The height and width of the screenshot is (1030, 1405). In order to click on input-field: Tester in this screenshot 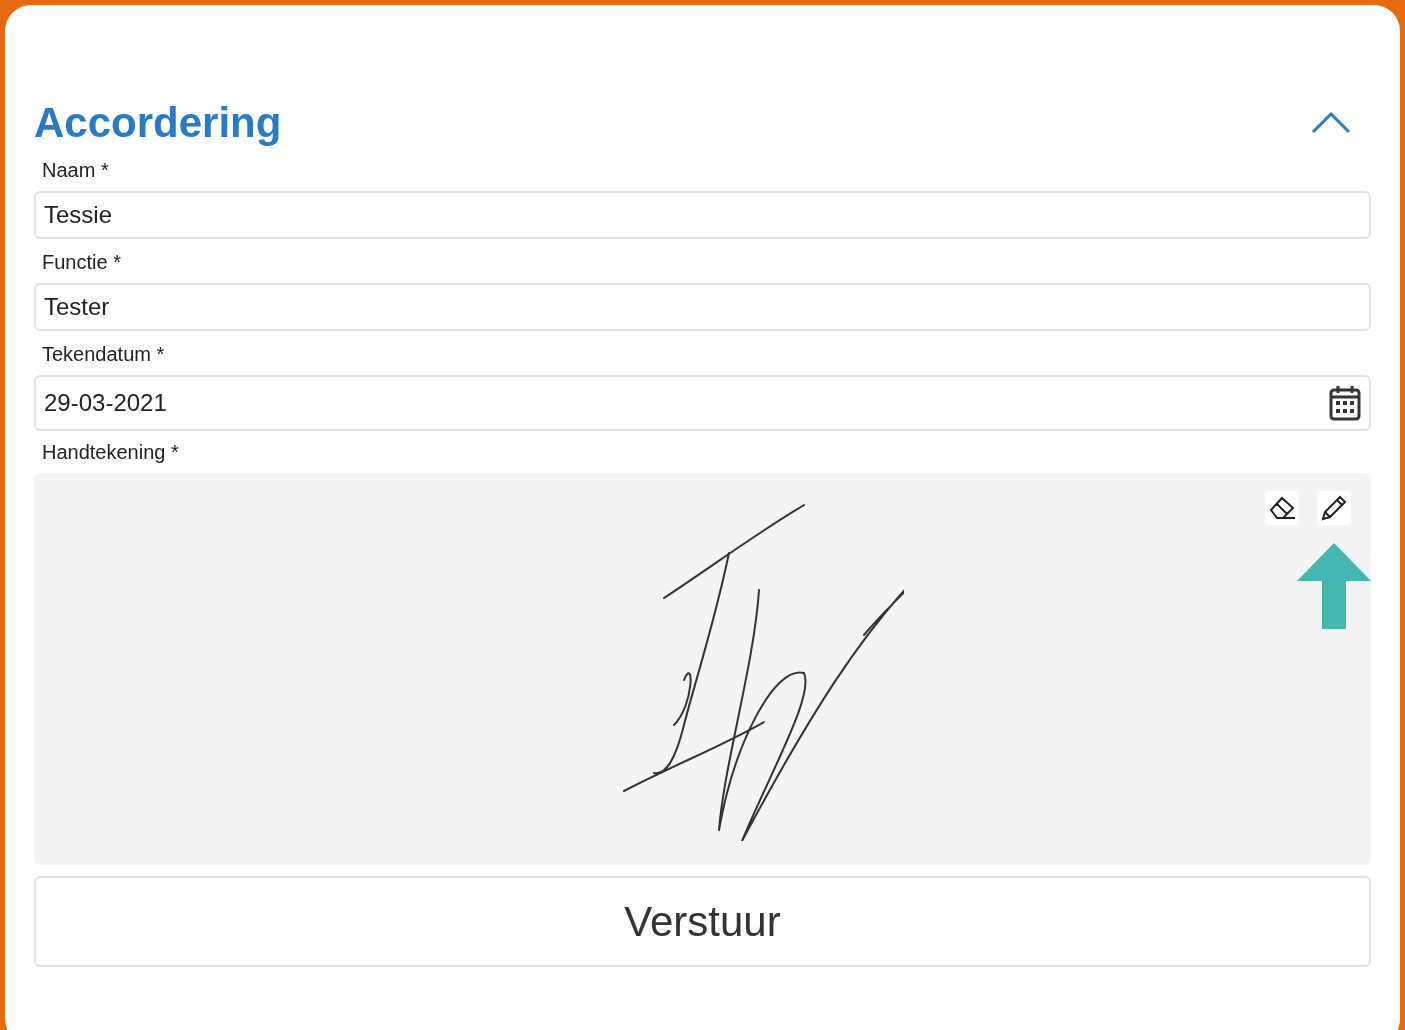, I will do `click(702, 307)`.